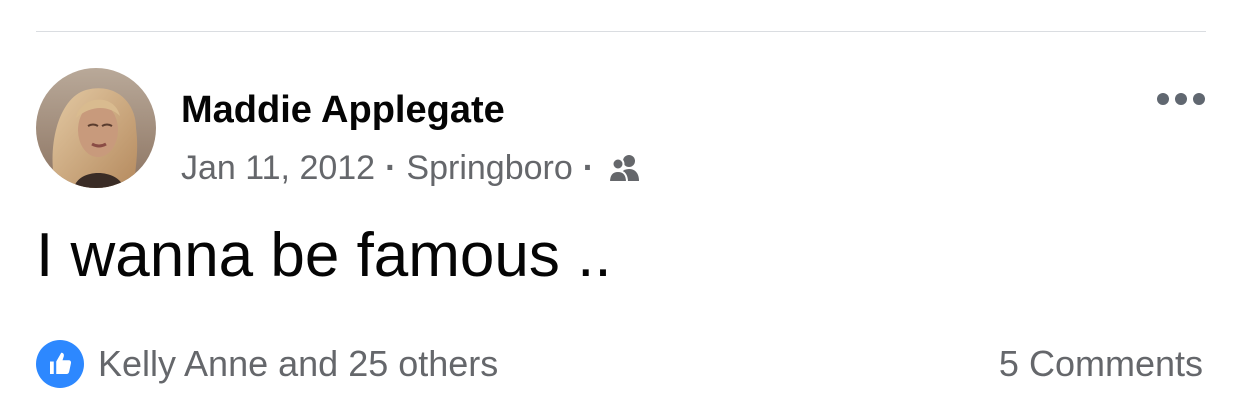 This screenshot has width=1241, height=413. I want to click on more-horizontal-icon, so click(1163, 99).